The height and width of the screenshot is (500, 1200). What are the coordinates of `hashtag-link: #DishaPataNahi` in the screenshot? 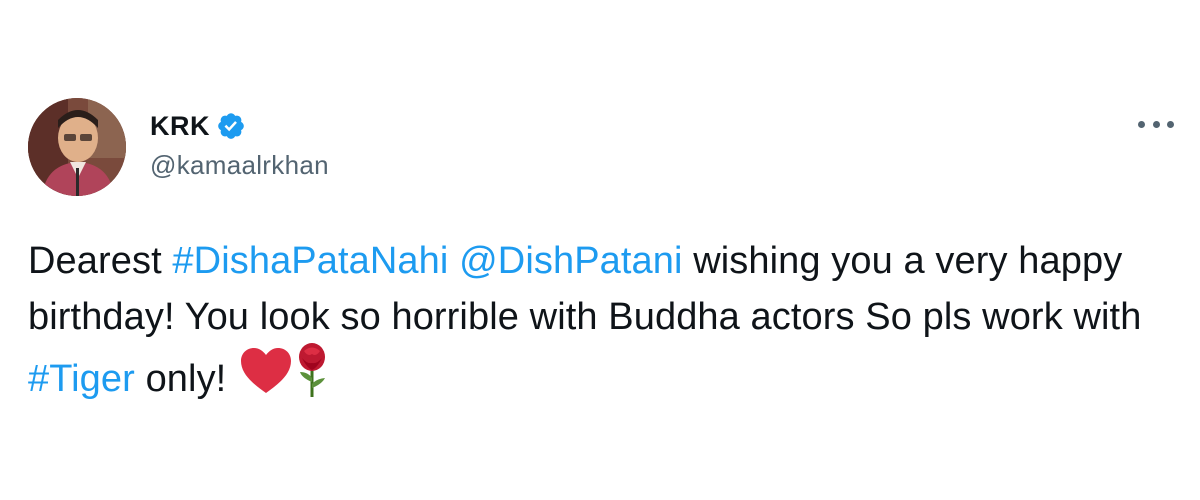 It's located at (310, 261).